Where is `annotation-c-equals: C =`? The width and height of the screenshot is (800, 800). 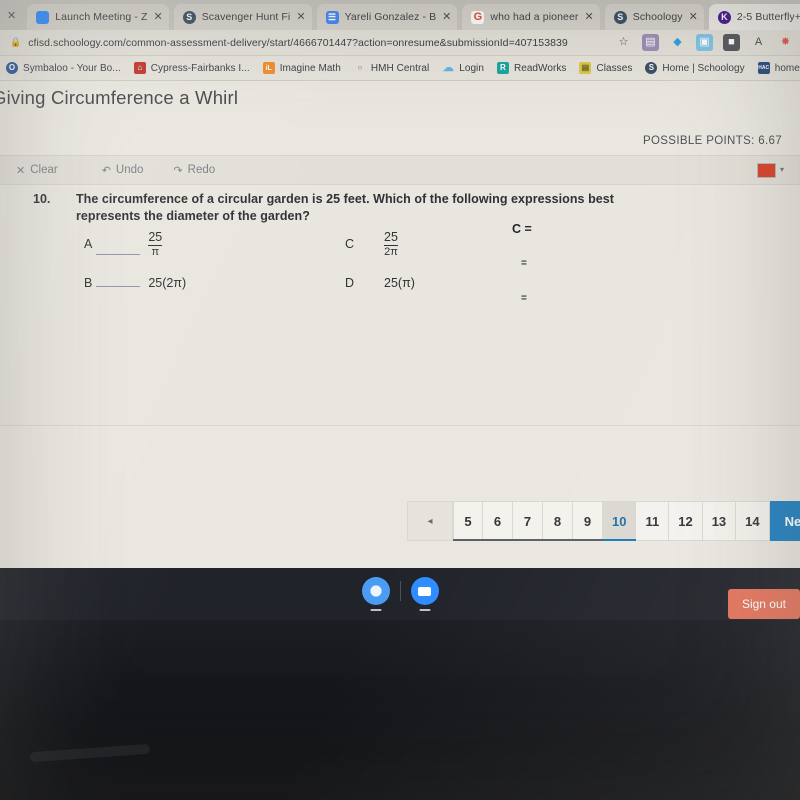 annotation-c-equals: C = is located at coordinates (522, 229).